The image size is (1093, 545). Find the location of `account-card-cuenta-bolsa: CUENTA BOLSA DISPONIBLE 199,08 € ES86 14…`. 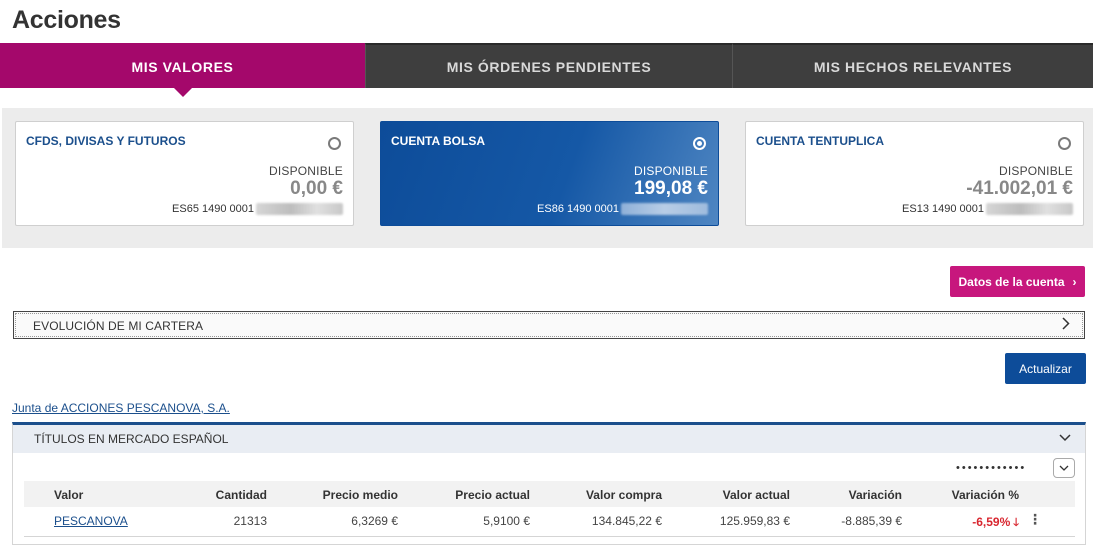

account-card-cuenta-bolsa: CUENTA BOLSA DISPONIBLE 199,08 € ES86 14… is located at coordinates (549, 173).